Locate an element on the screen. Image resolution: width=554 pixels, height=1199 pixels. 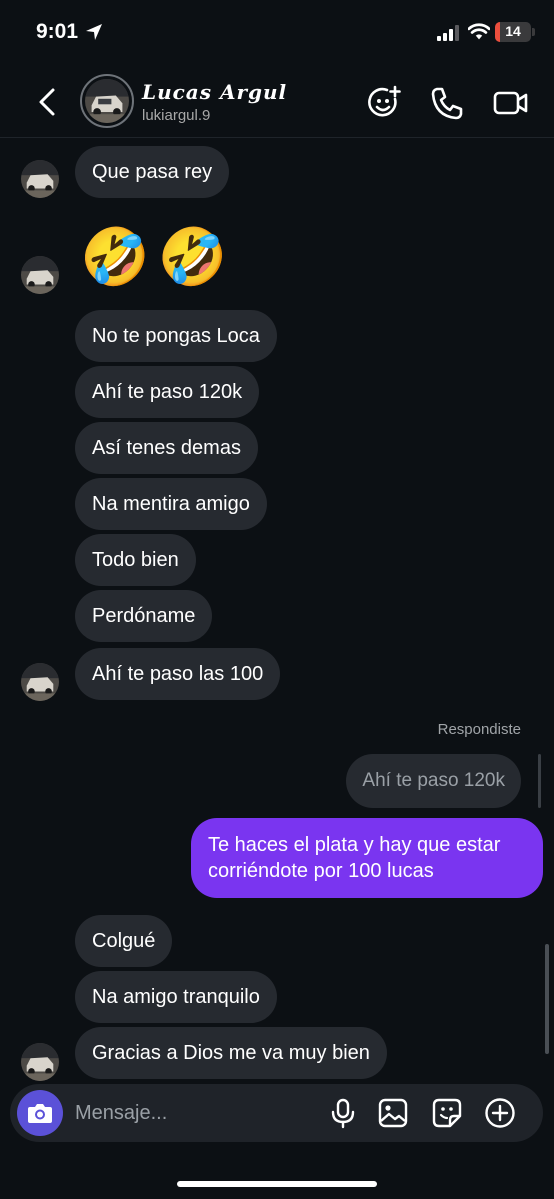
gallery-icon is located at coordinates (393, 1113).